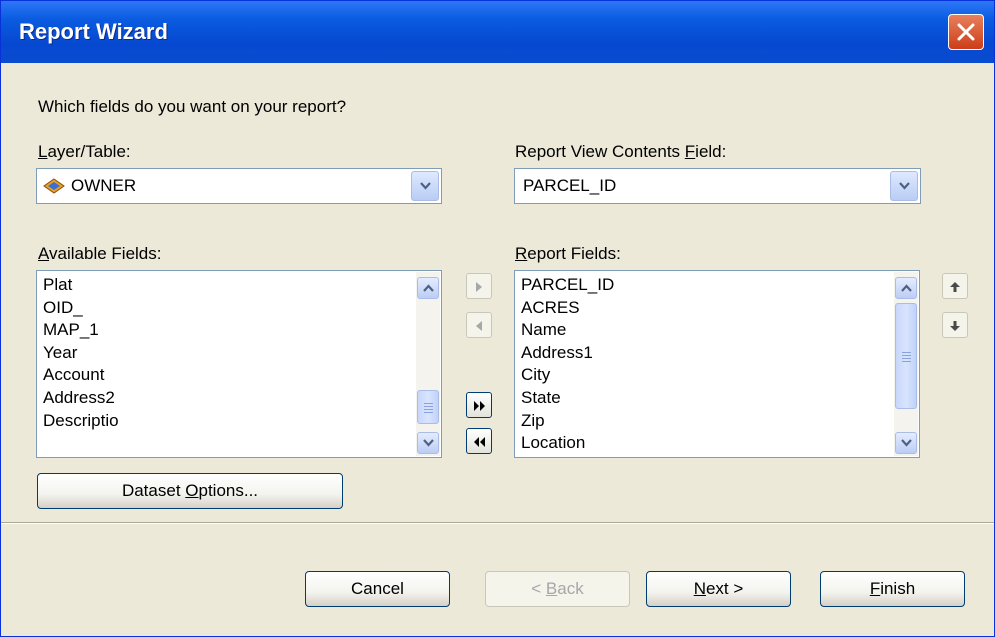 The height and width of the screenshot is (637, 995). Describe the element at coordinates (717, 186) in the screenshot. I see `contents-field-combobox: PARCEL_ID` at that location.